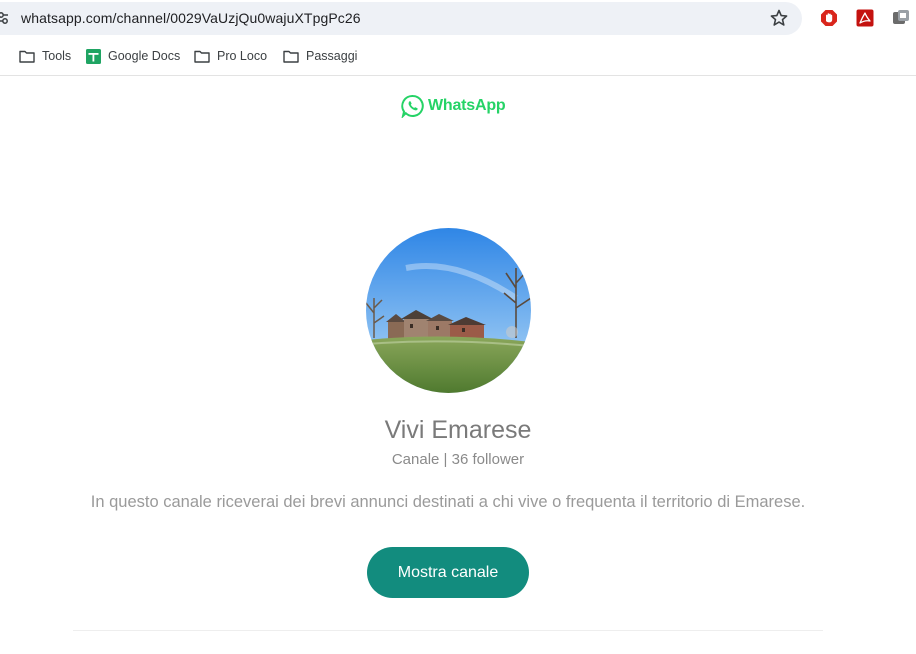 The image size is (916, 654). What do you see at coordinates (242, 56) in the screenshot?
I see `bookmark-label: Pro Loco` at bounding box center [242, 56].